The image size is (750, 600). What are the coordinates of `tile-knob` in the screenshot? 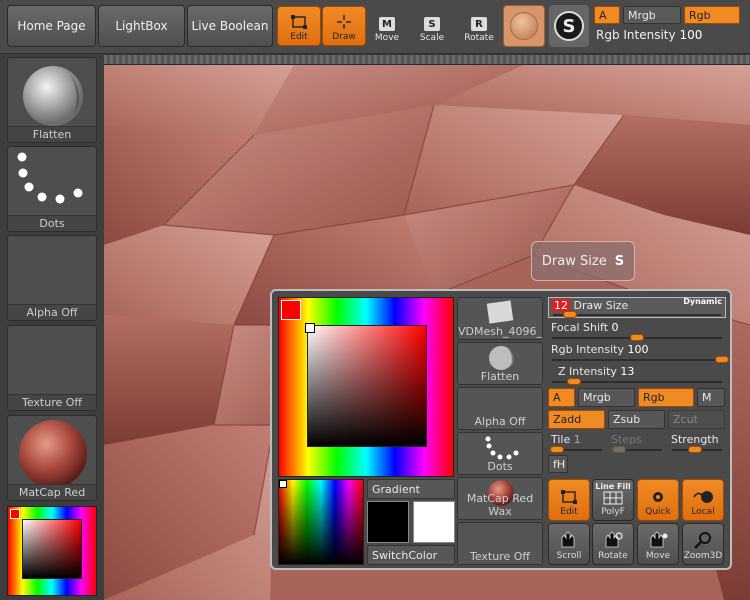 It's located at (557, 449).